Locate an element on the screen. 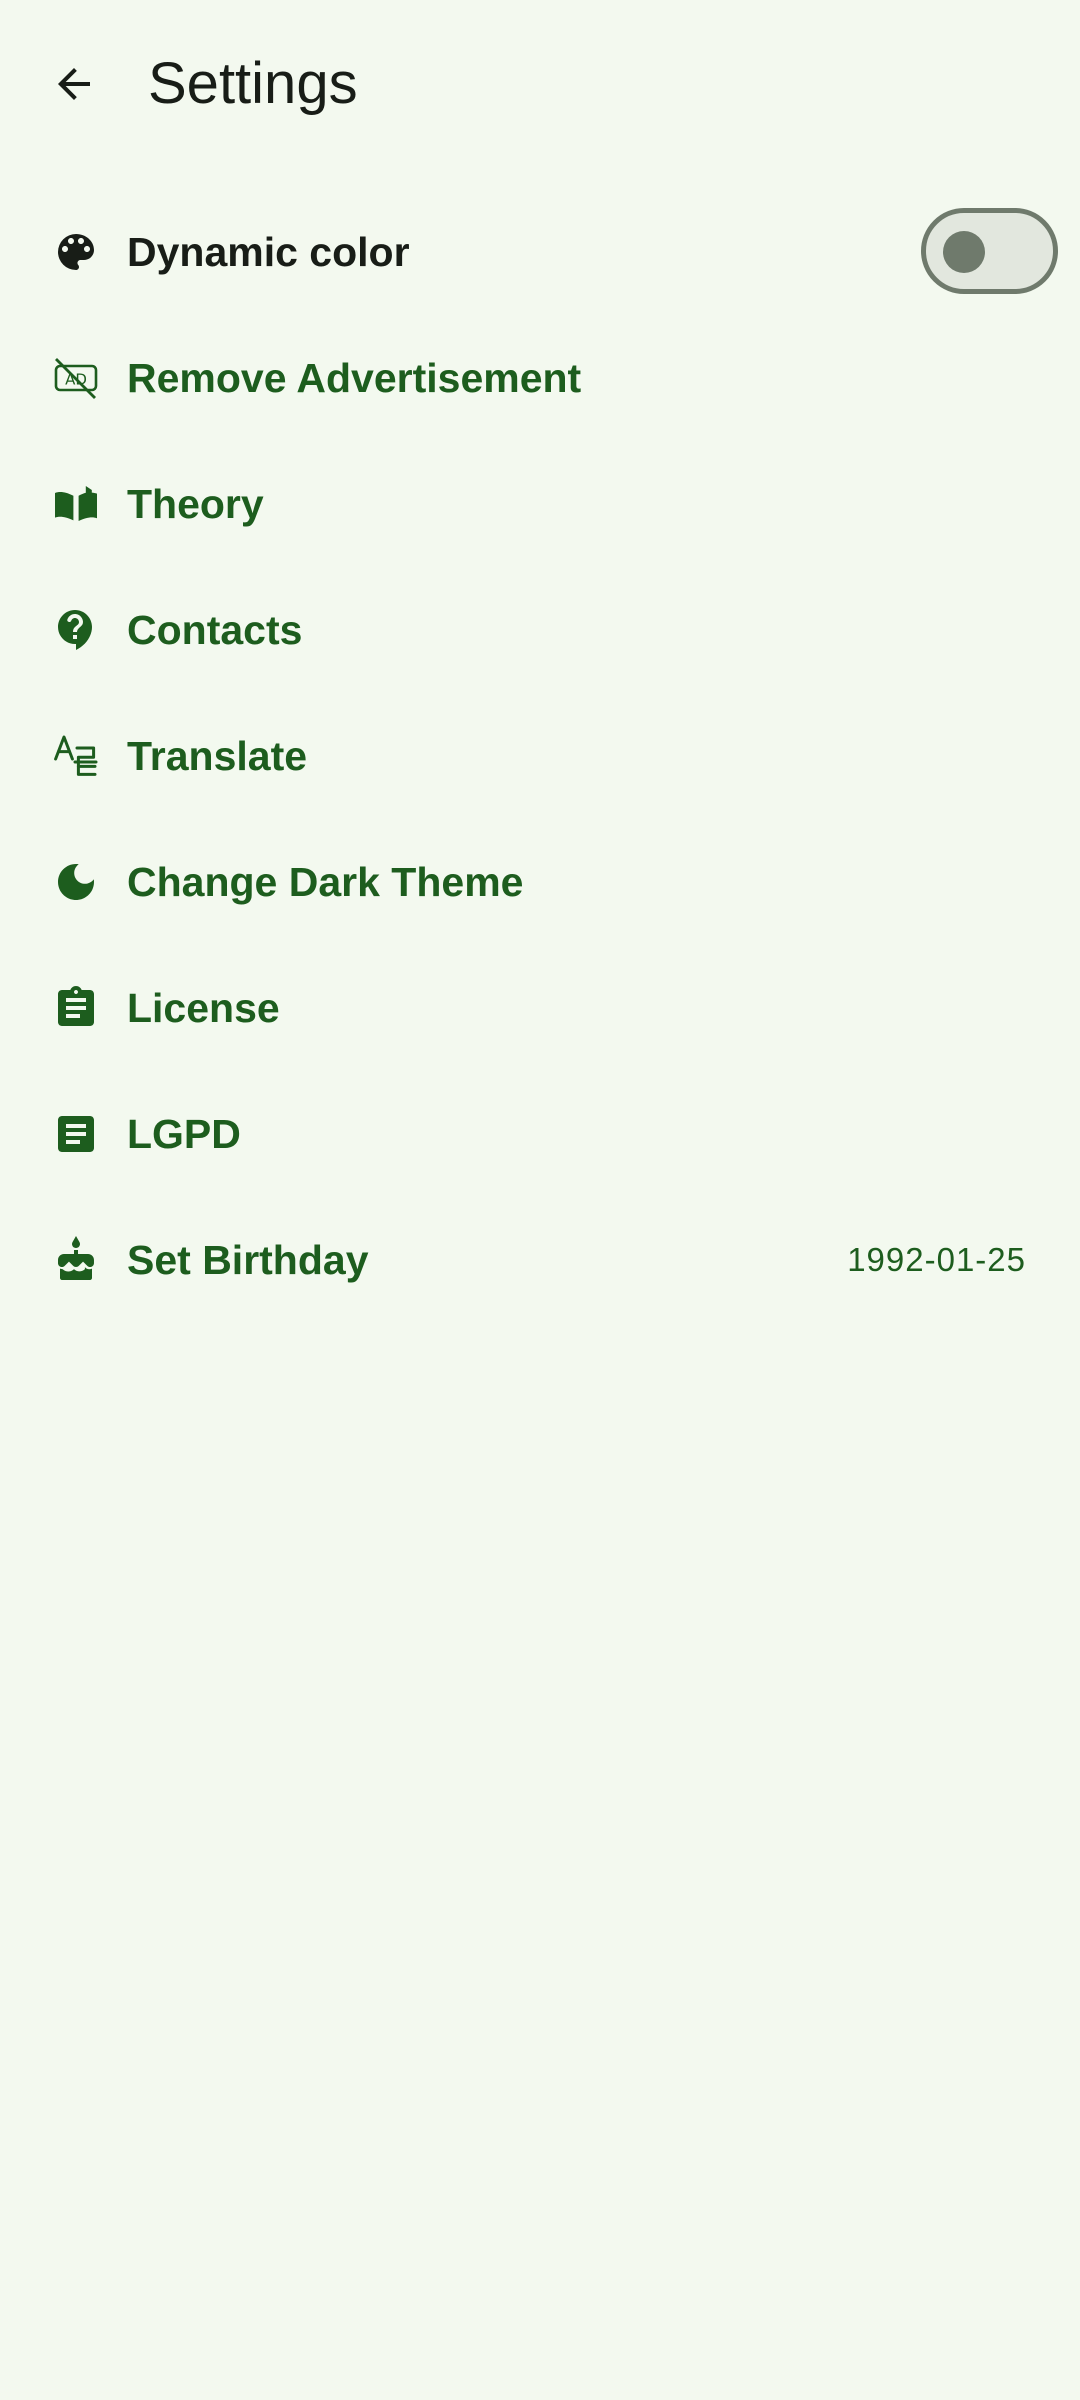  setting-contacts: Contacts is located at coordinates (540, 630).